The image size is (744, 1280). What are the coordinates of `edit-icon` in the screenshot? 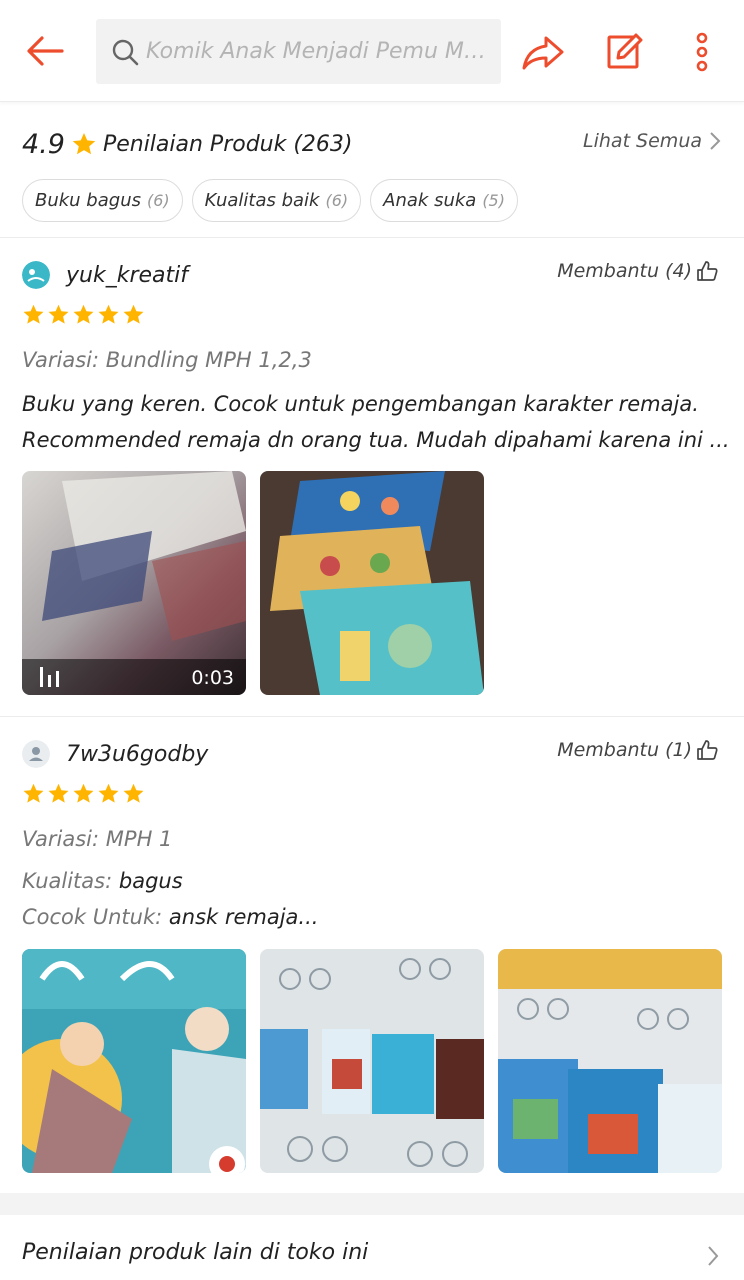 It's located at (624, 51).